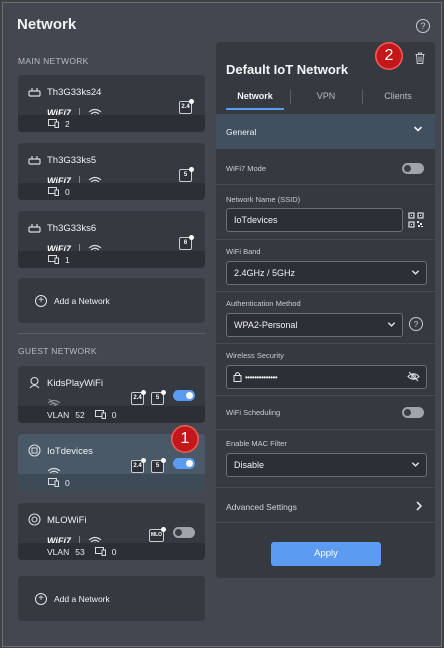 Image resolution: width=444 pixels, height=648 pixels. Describe the element at coordinates (416, 220) in the screenshot. I see `qr-code-icon` at that location.